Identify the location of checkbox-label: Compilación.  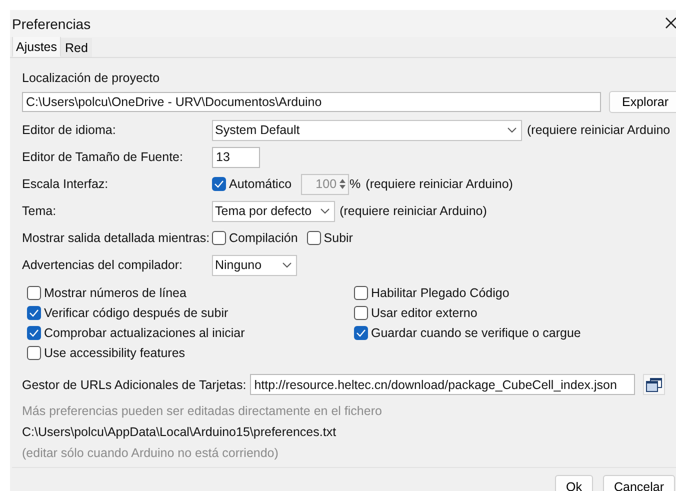
(263, 238).